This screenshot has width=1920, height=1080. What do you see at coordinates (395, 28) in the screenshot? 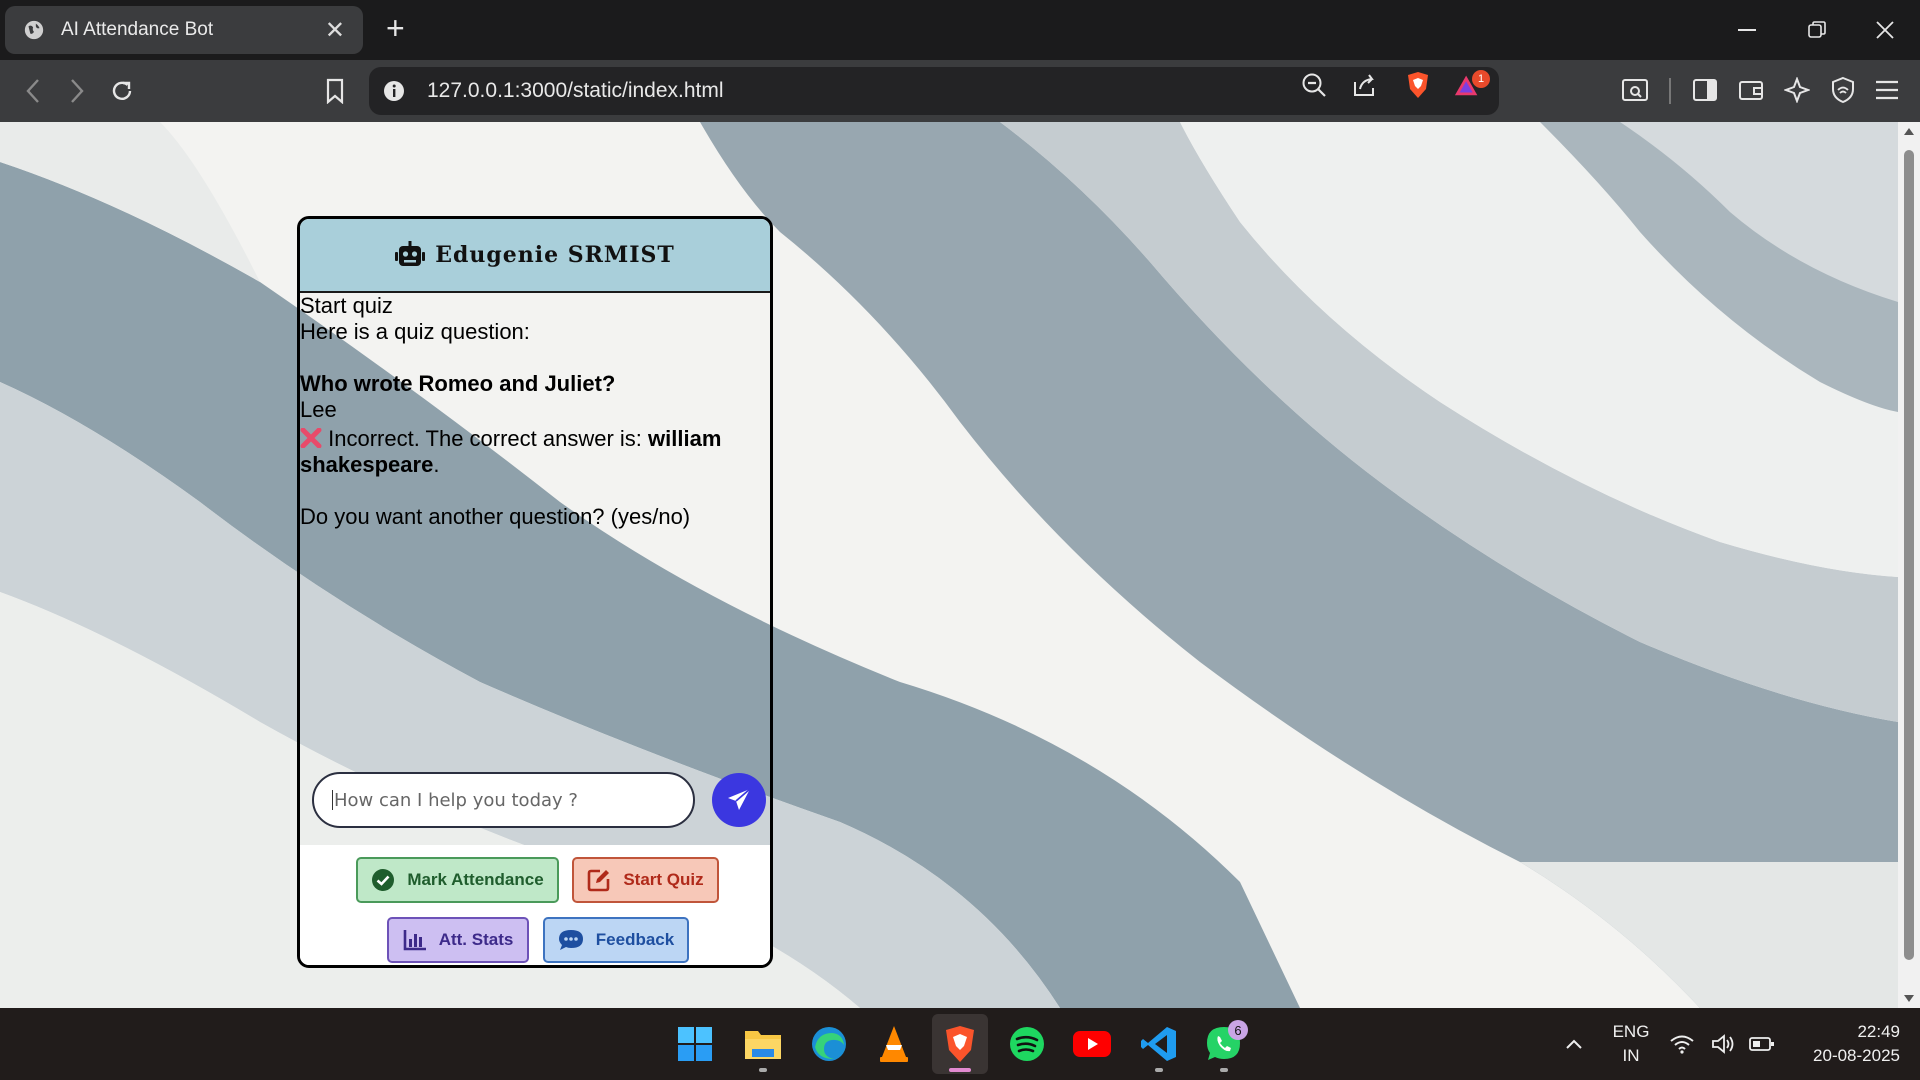
I see `new-tab-button: +` at bounding box center [395, 28].